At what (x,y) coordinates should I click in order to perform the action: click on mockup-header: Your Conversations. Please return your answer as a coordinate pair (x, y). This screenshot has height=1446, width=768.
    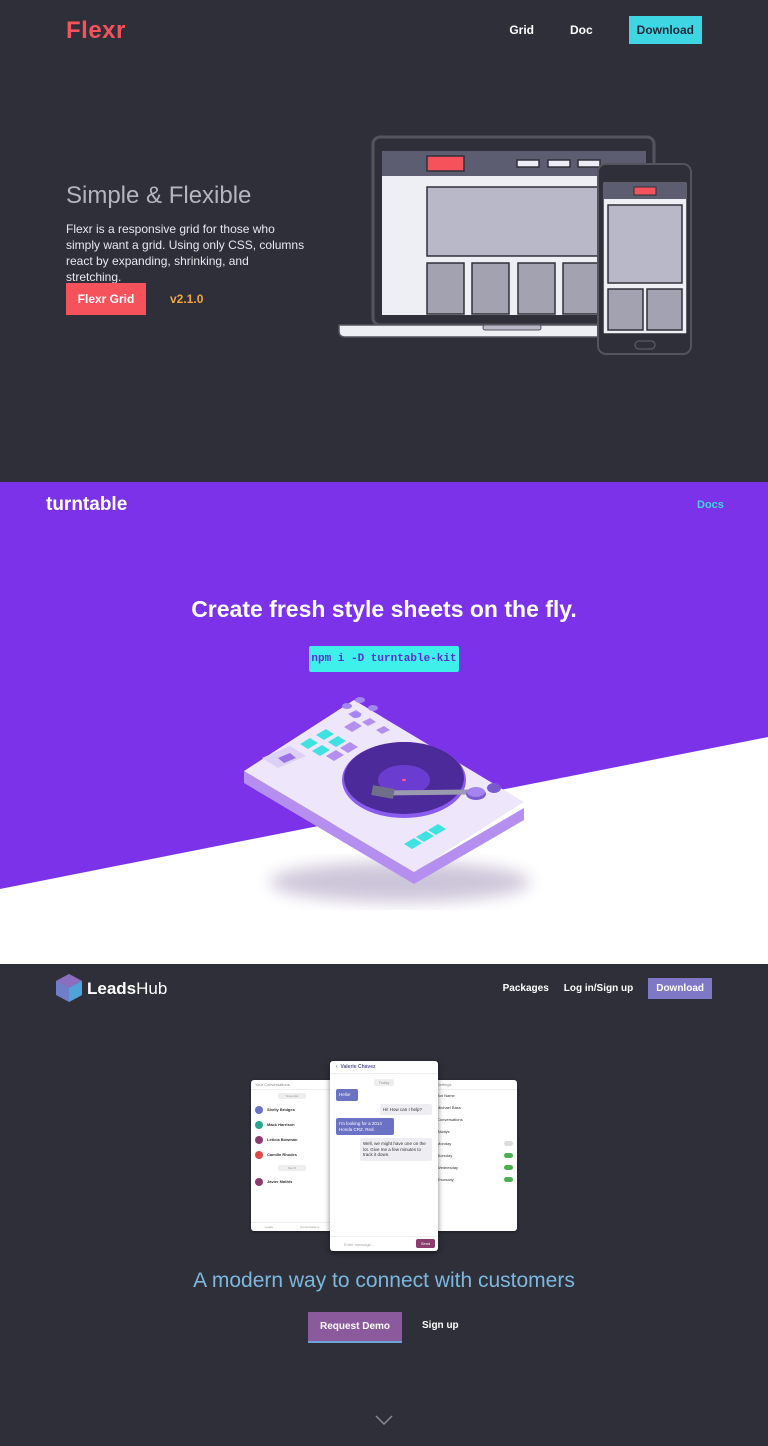
    Looking at the image, I should click on (292, 1085).